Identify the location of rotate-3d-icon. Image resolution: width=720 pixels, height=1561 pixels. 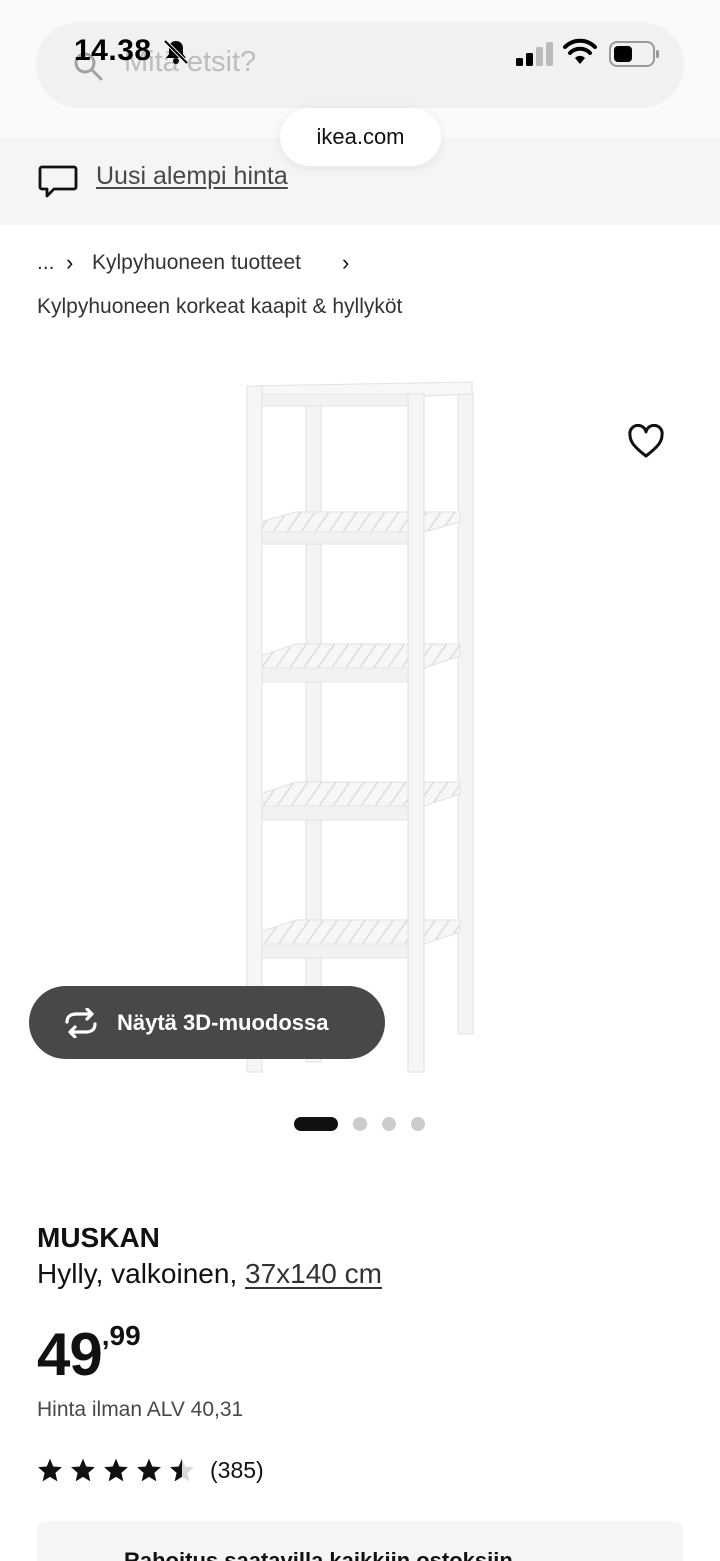
(81, 1022).